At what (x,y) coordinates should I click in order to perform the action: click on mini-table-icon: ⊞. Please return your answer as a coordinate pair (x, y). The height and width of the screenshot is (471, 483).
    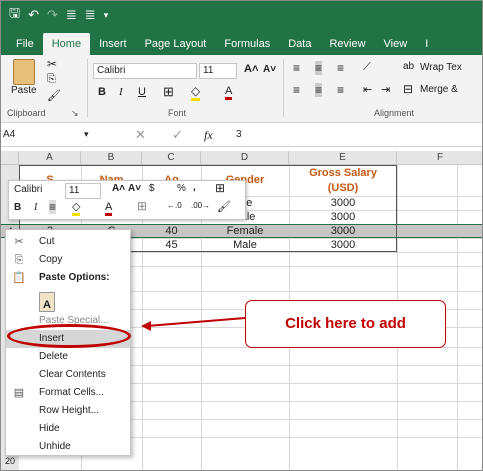
    Looking at the image, I should click on (220, 188).